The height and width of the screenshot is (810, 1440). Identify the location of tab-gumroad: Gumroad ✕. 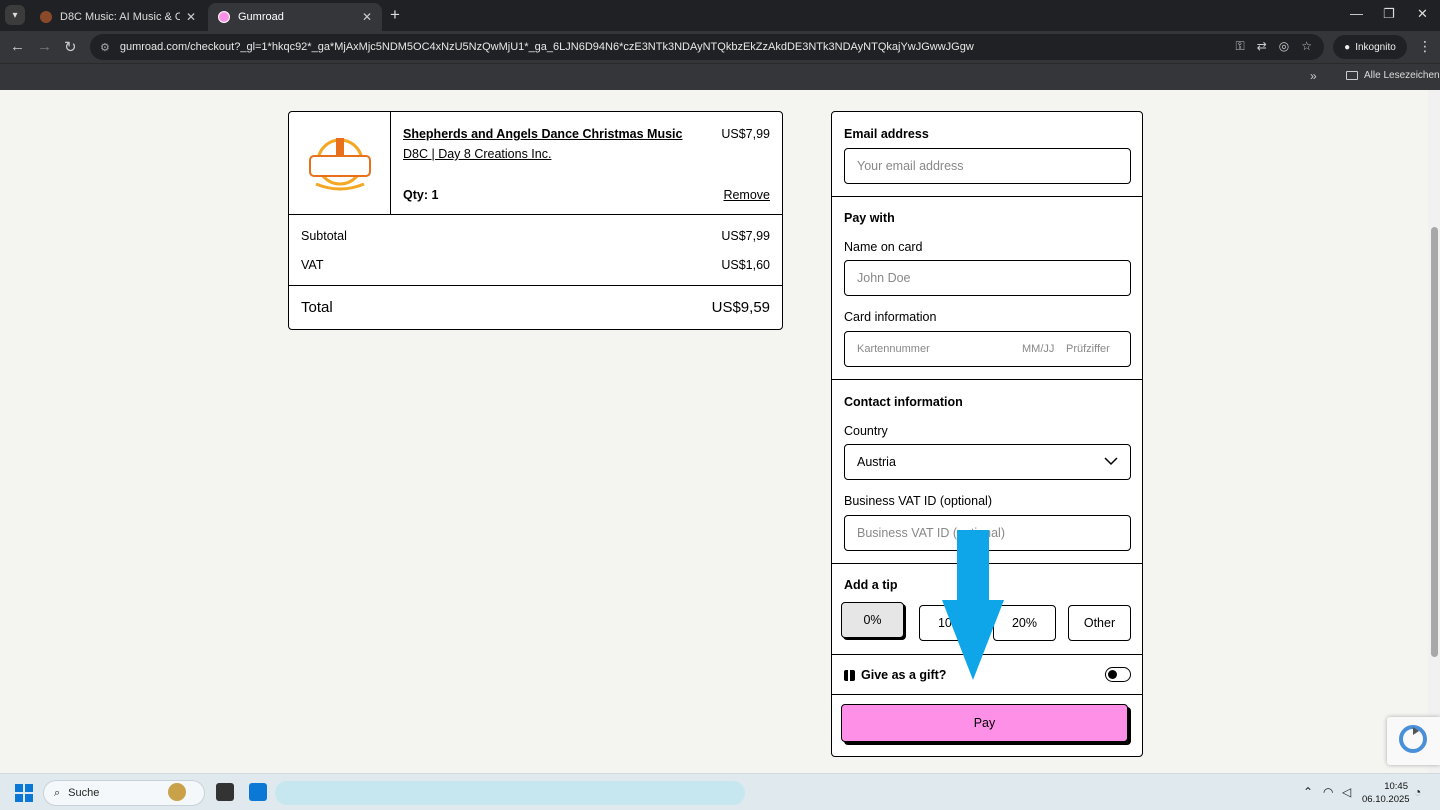
(295, 17).